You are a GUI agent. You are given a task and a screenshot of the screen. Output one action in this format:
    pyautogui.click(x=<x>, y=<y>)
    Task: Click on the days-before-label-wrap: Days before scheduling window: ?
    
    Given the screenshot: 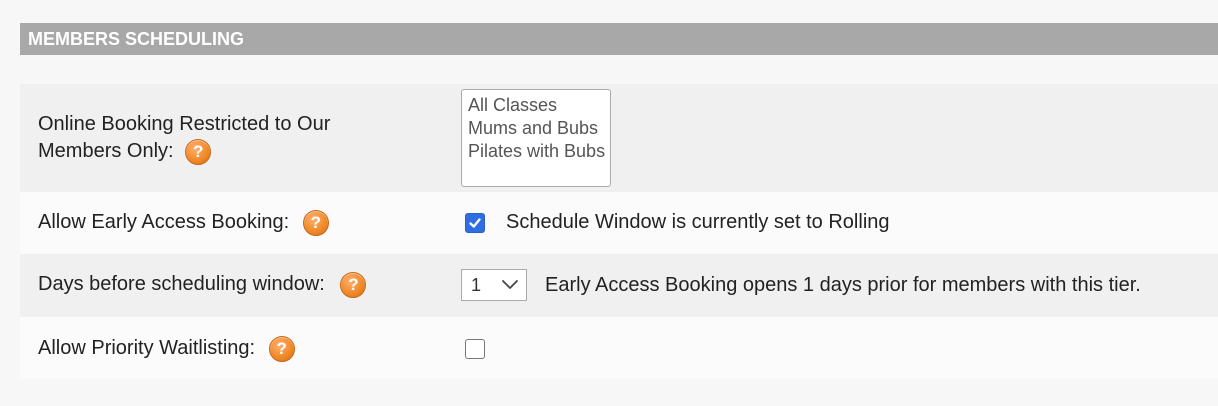 What is the action you would take?
    pyautogui.click(x=202, y=284)
    